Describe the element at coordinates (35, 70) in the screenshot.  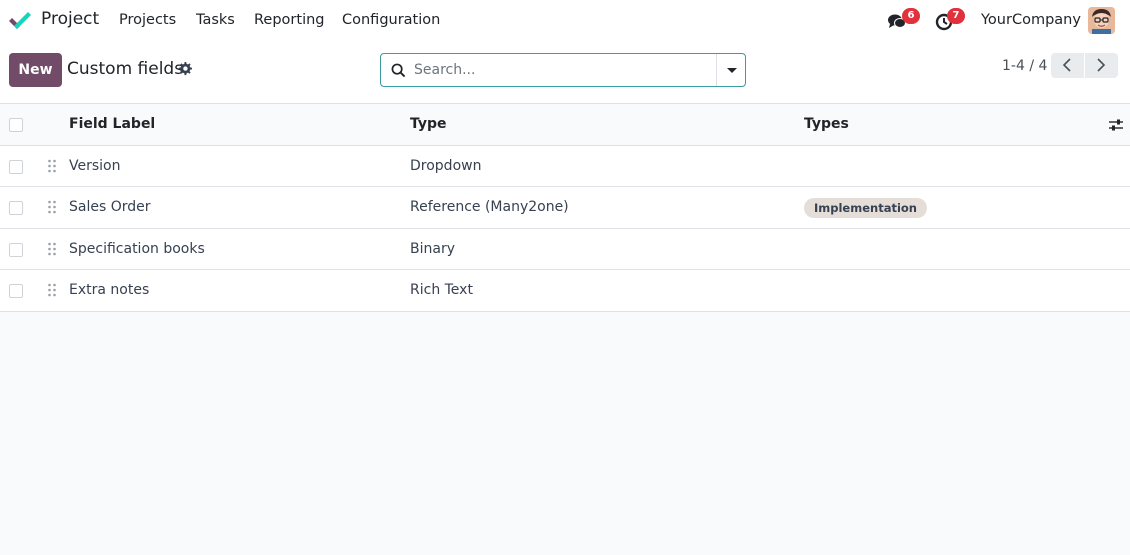
I see `new-button: New` at that location.